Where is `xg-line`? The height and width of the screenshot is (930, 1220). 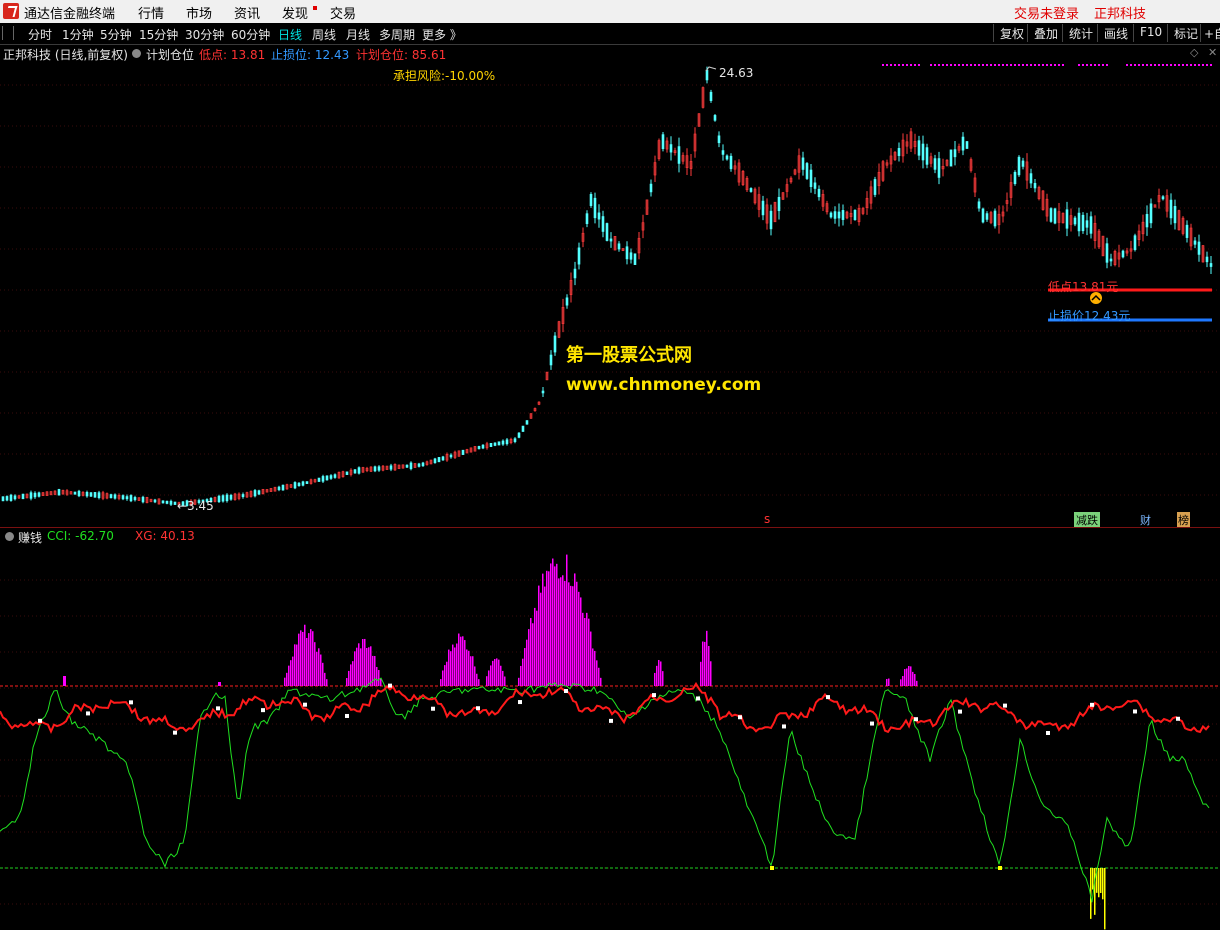
xg-line is located at coordinates (605, 707).